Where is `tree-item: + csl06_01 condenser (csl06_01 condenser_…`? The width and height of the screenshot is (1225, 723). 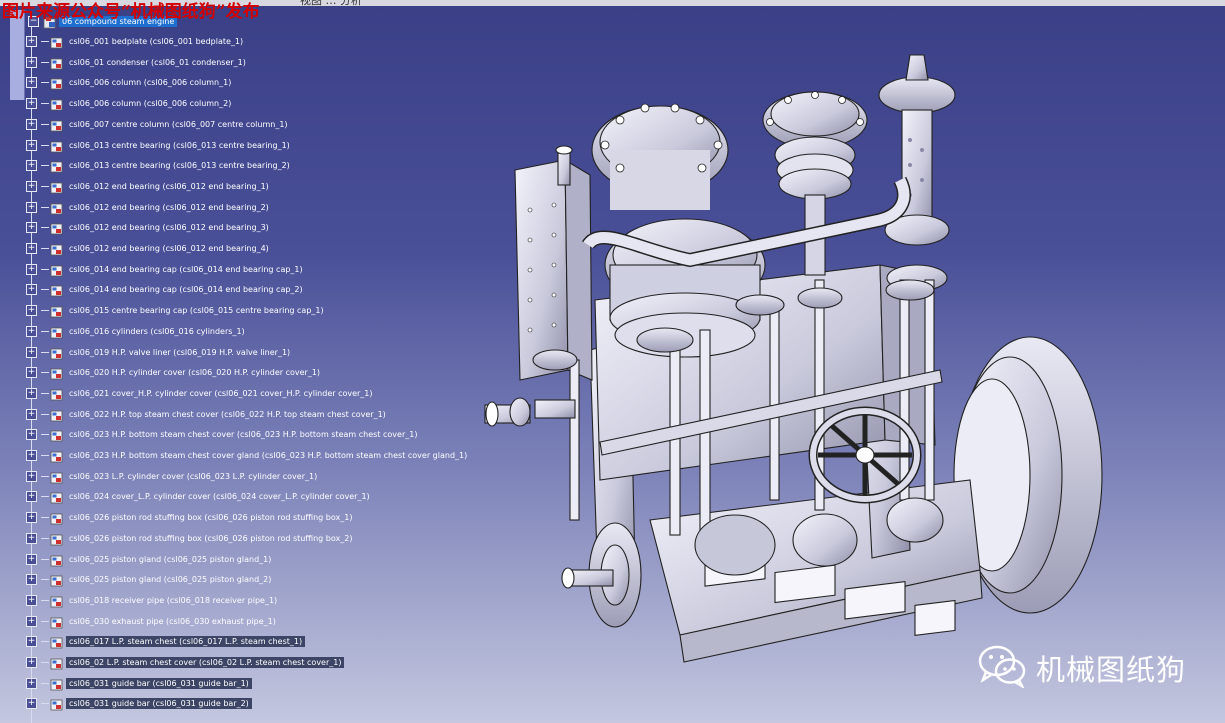
tree-item: + csl06_01 condenser (csl06_01 condenser_… is located at coordinates (137, 62).